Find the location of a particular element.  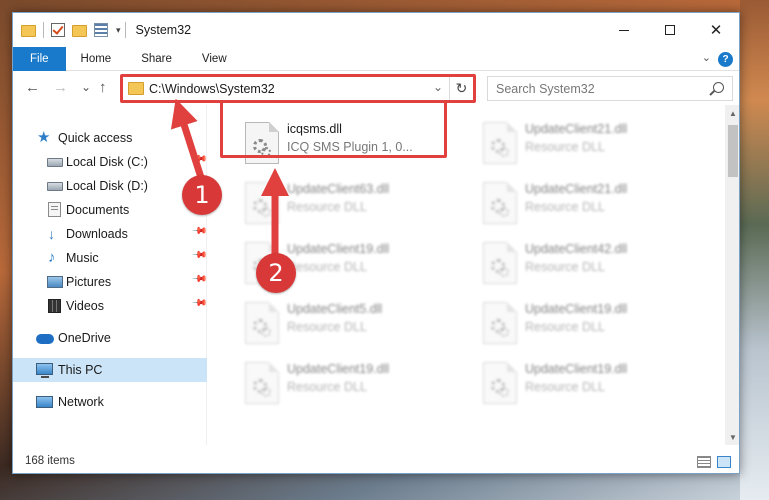

sidebar-item-documents: Documents 📌 is located at coordinates (110, 210).